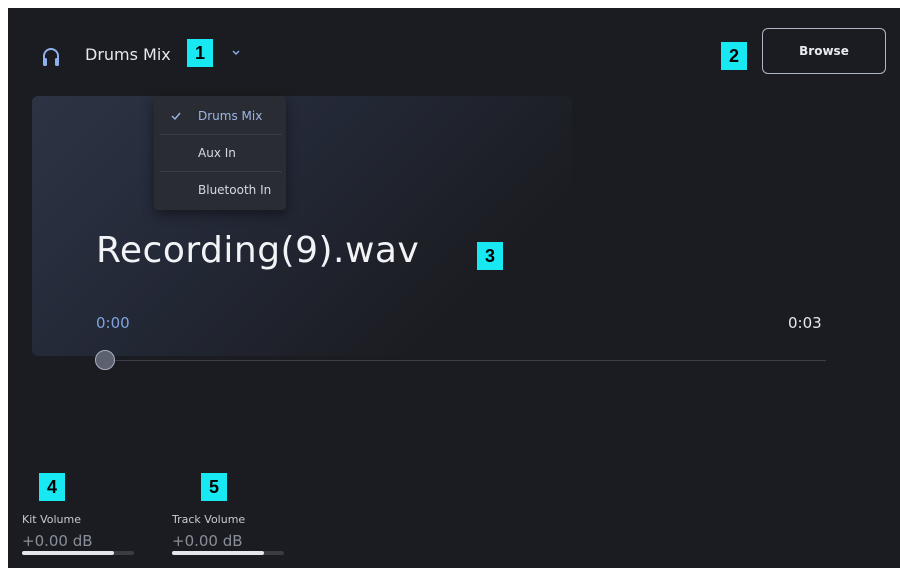  Describe the element at coordinates (217, 153) in the screenshot. I see `menu-item-label: Aux In` at that location.